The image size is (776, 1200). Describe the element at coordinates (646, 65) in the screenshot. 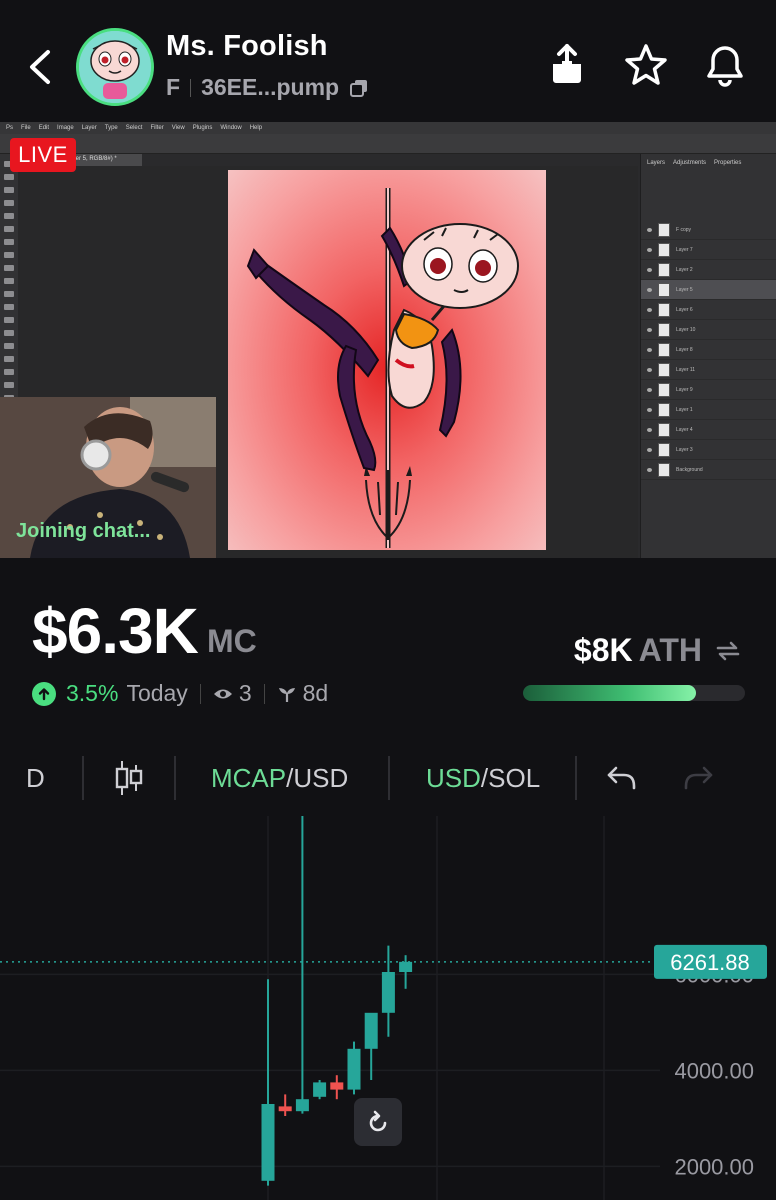

I see `star-icon` at that location.